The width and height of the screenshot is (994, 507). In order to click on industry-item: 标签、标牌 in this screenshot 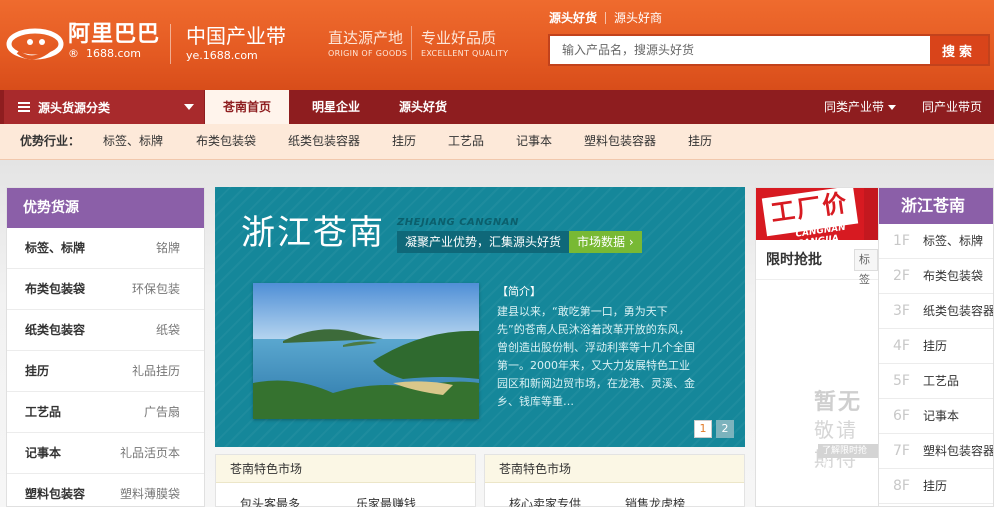, I will do `click(133, 141)`.